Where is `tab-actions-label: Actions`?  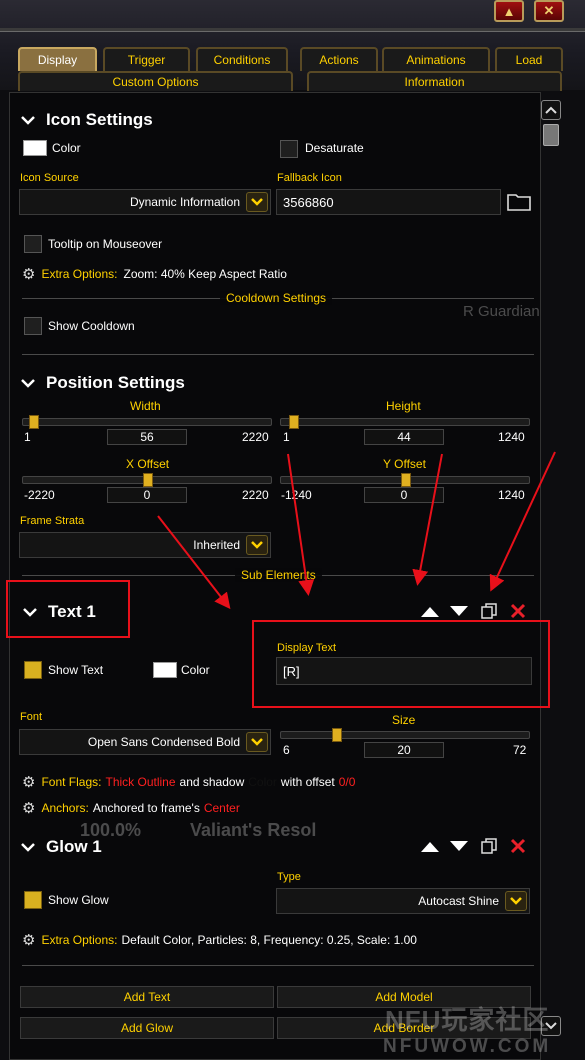 tab-actions-label: Actions is located at coordinates (339, 60).